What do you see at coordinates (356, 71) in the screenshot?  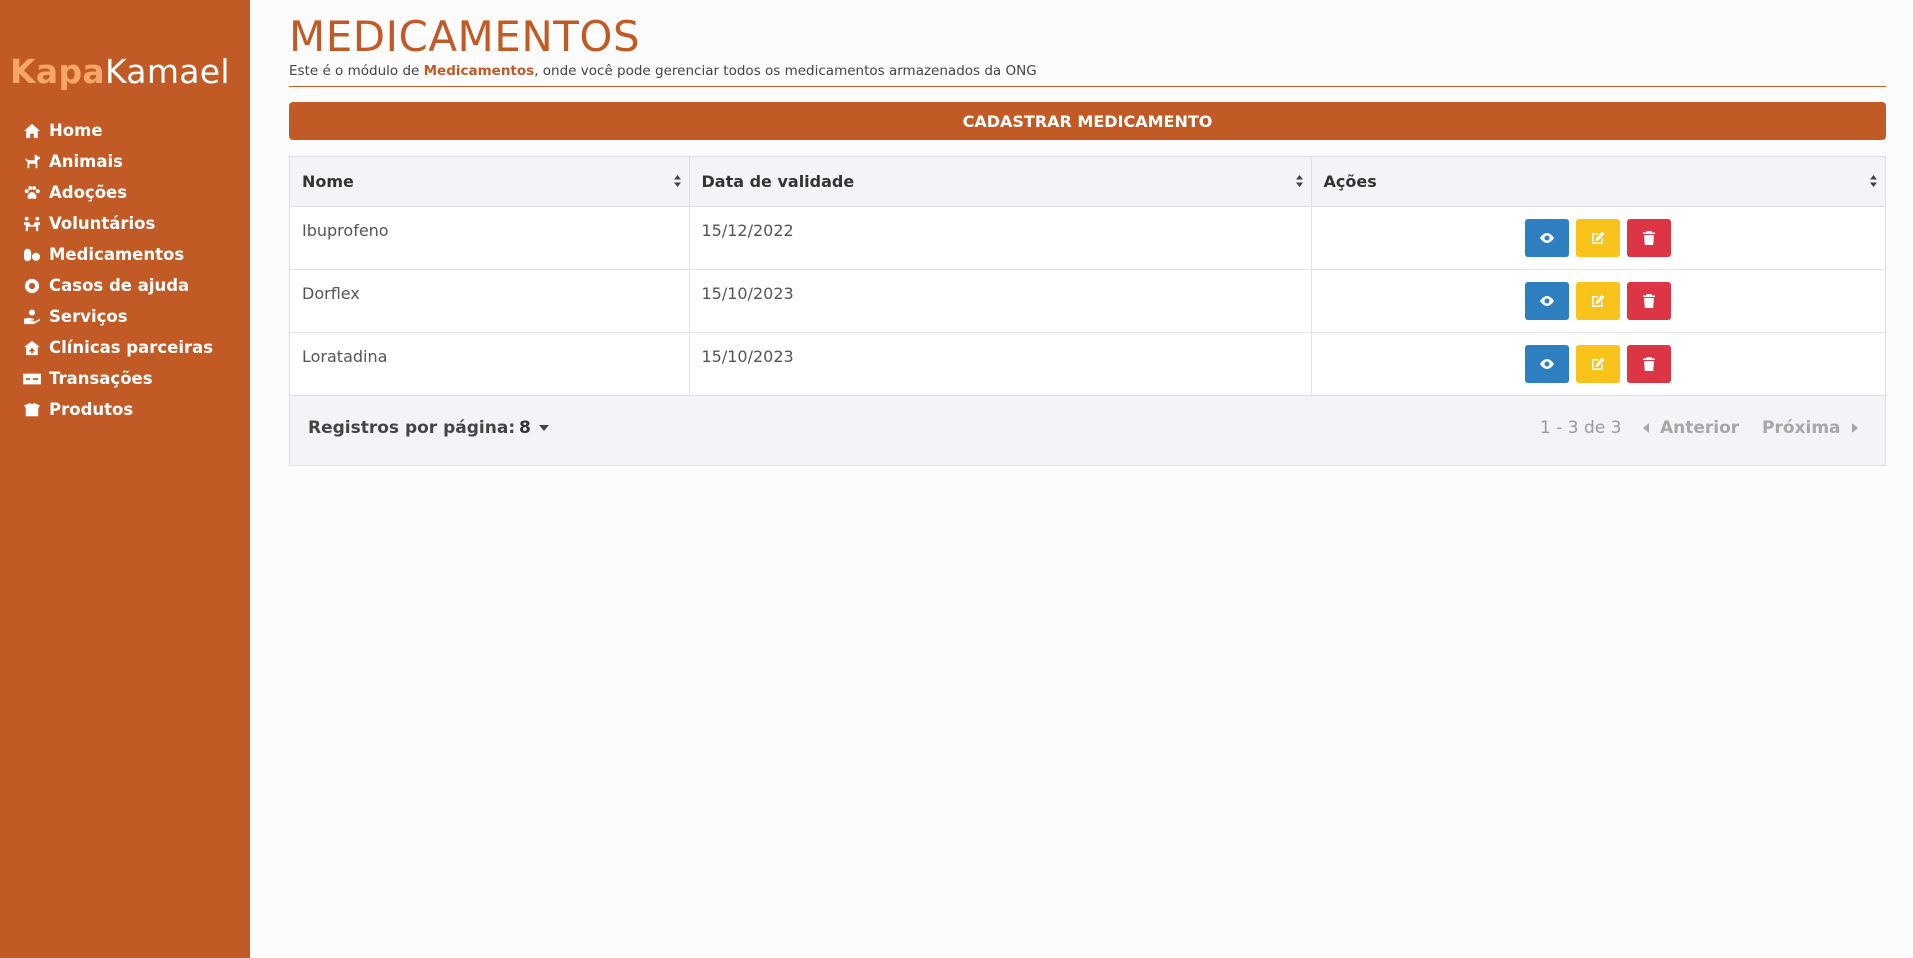 I see `subtitle-prefix: Este é o módulo de` at bounding box center [356, 71].